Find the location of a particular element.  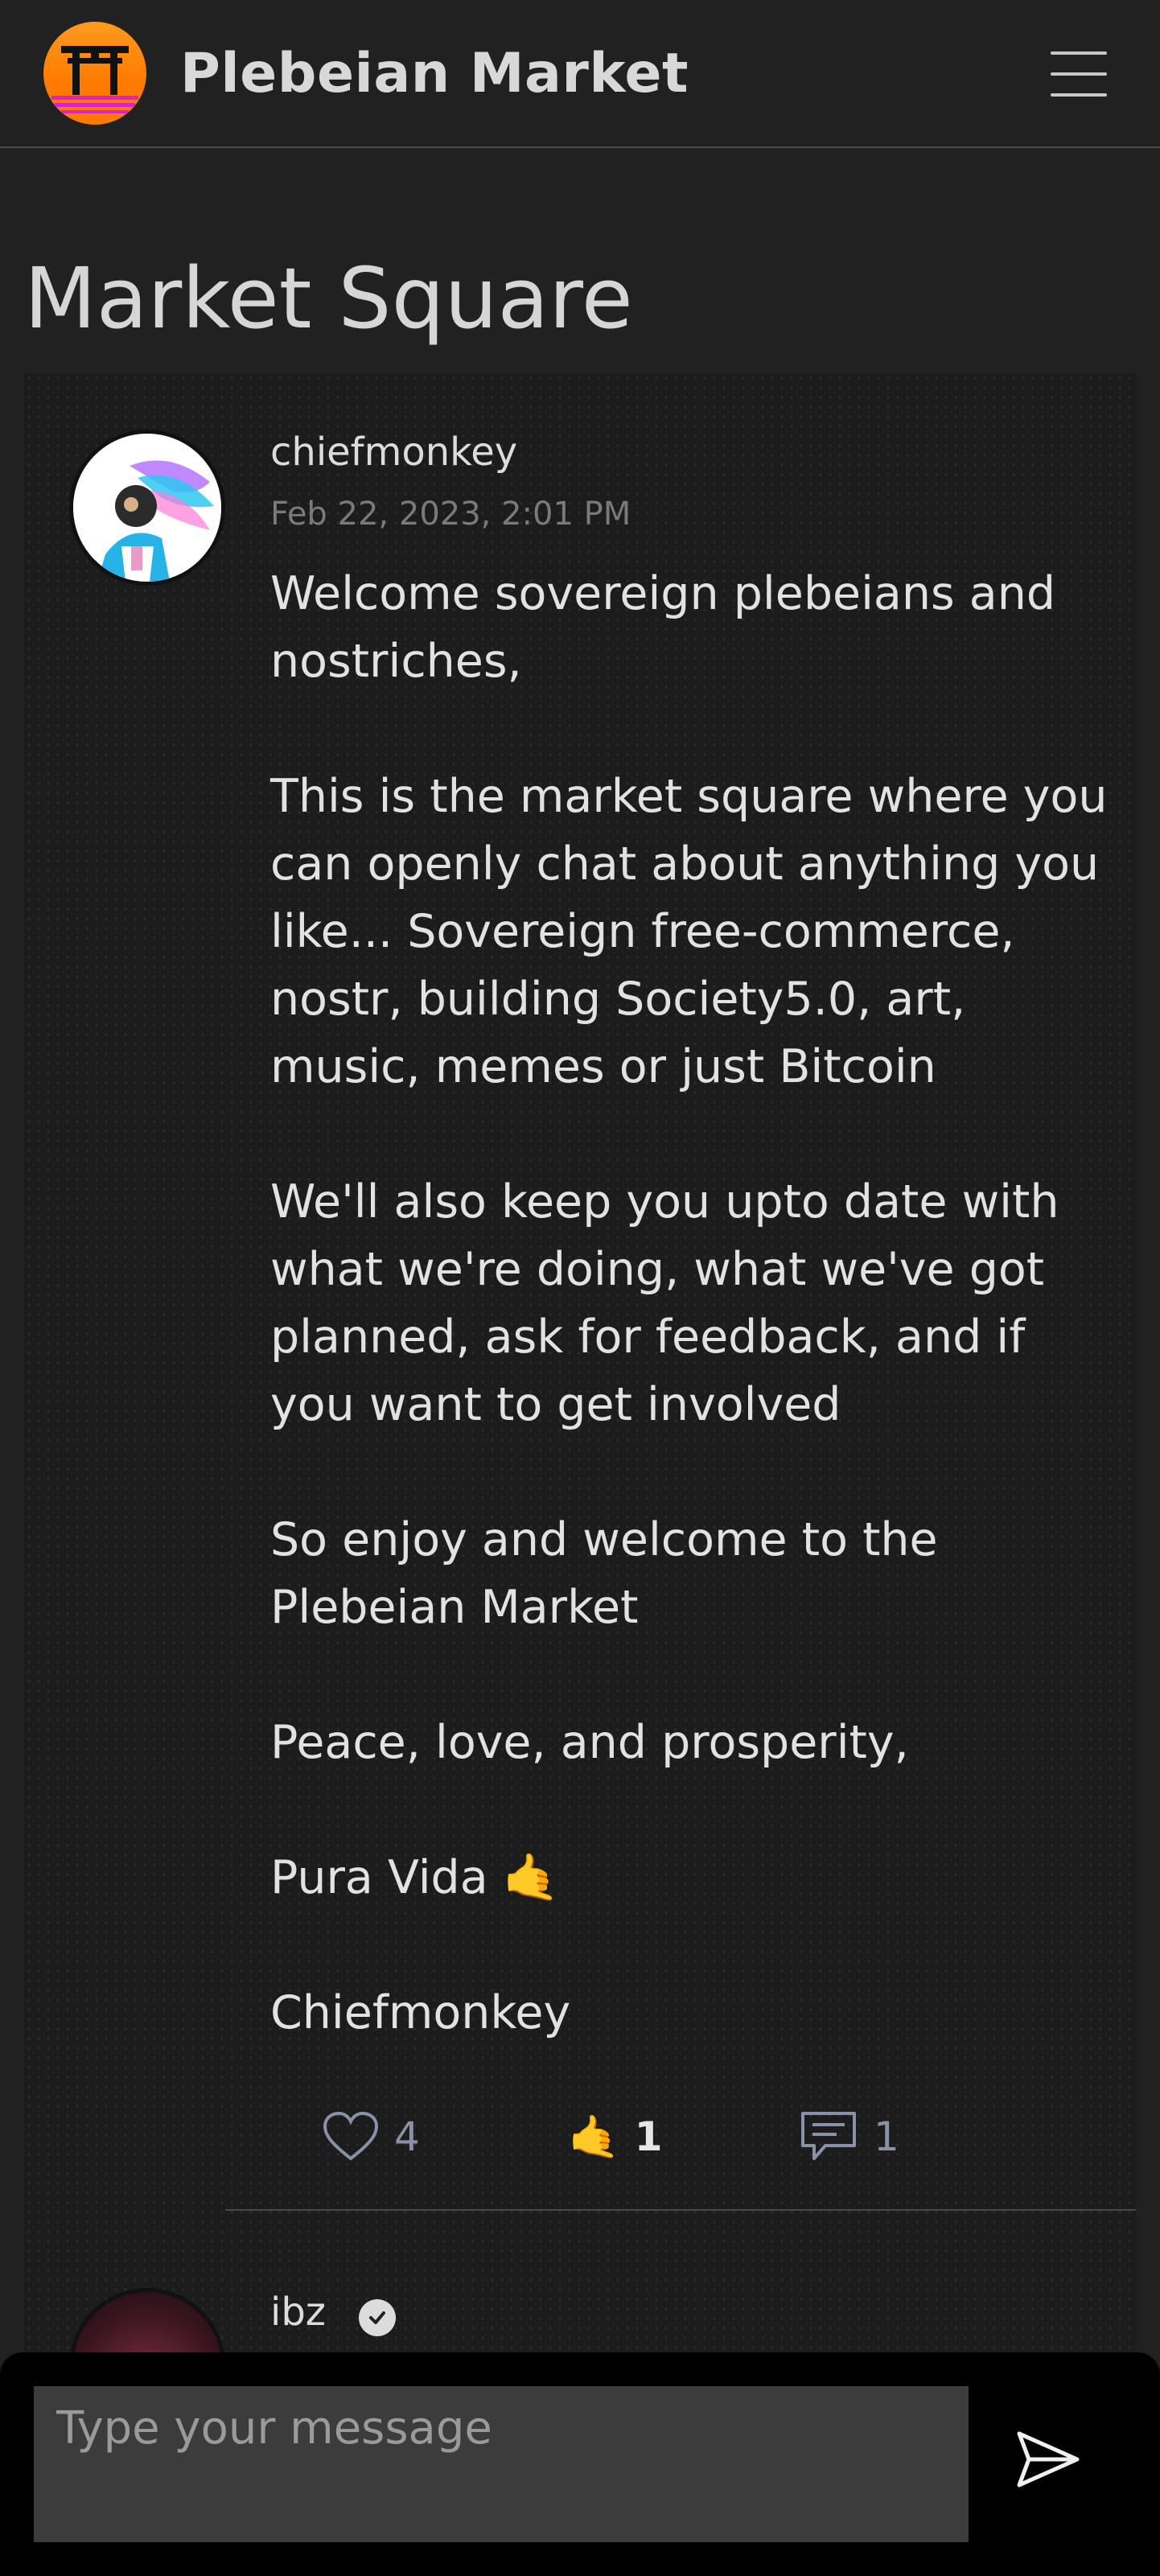

message-composer is located at coordinates (580, 2464).